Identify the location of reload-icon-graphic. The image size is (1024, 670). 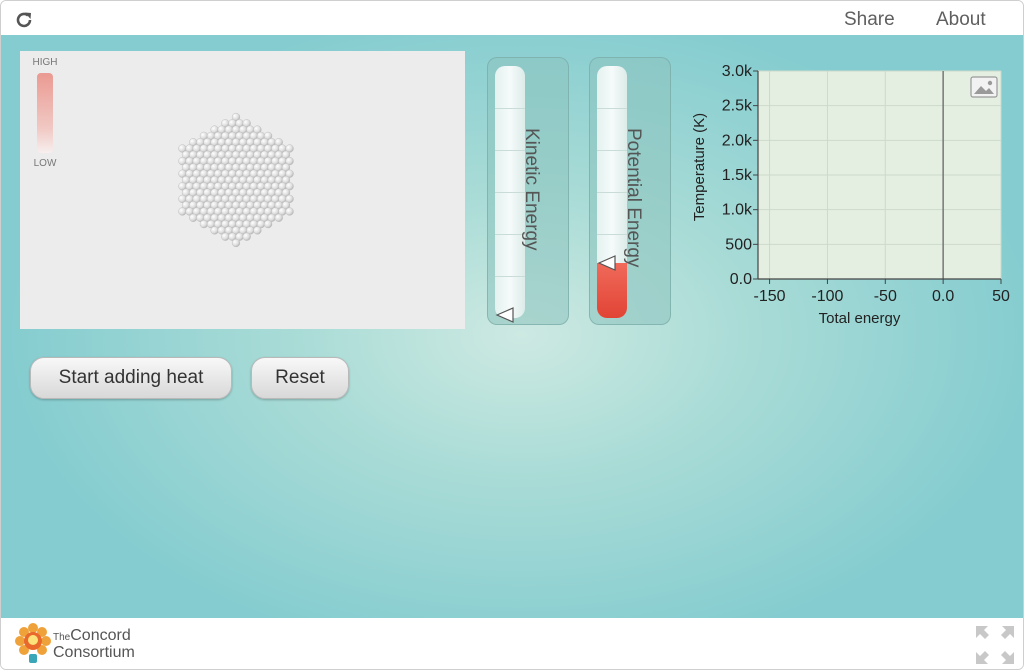
(24, 20).